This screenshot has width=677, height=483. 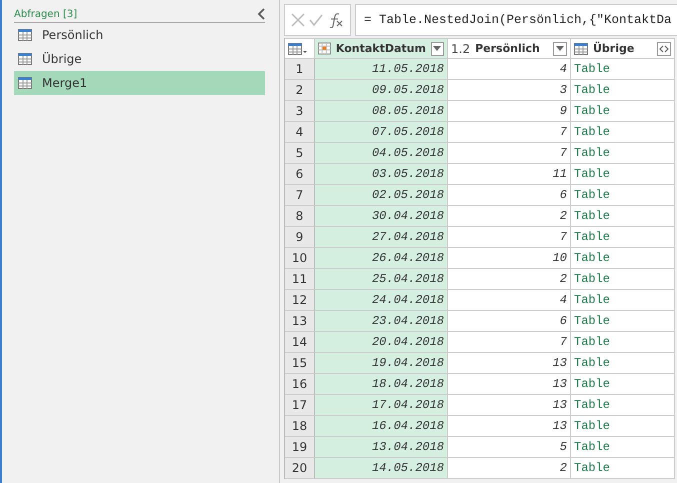 I want to click on query-item: Merge1, so click(x=139, y=83).